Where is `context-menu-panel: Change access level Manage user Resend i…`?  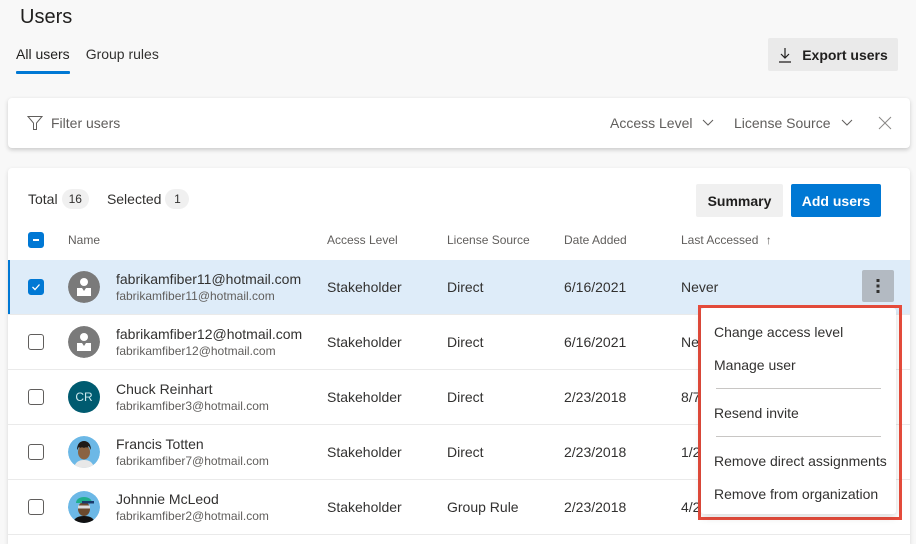 context-menu-panel: Change access level Manage user Resend i… is located at coordinates (798, 411).